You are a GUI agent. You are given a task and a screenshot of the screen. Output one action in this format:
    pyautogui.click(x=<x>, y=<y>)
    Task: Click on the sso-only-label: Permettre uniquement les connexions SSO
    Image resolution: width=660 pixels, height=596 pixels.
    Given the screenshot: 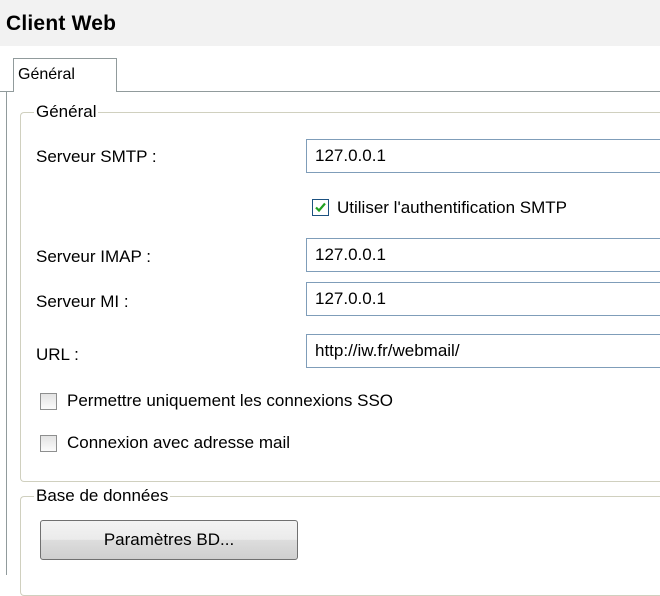 What is the action you would take?
    pyautogui.click(x=230, y=400)
    